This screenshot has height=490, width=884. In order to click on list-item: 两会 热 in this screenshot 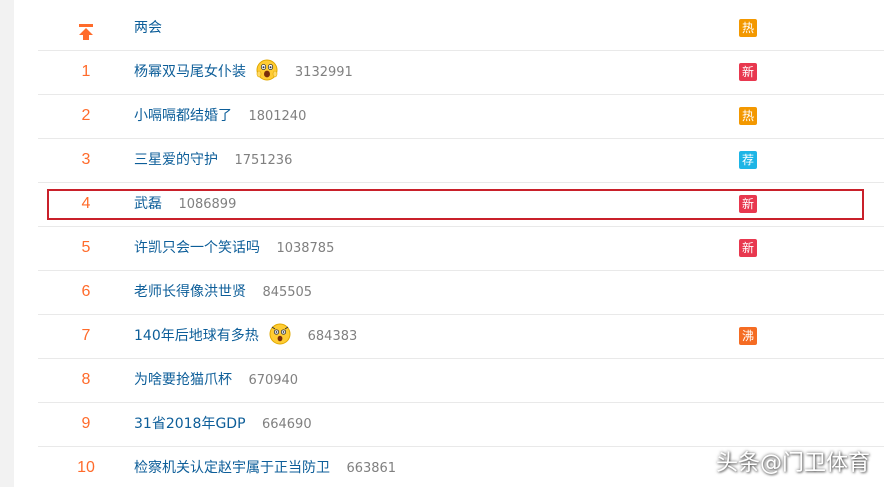, I will do `click(461, 28)`.